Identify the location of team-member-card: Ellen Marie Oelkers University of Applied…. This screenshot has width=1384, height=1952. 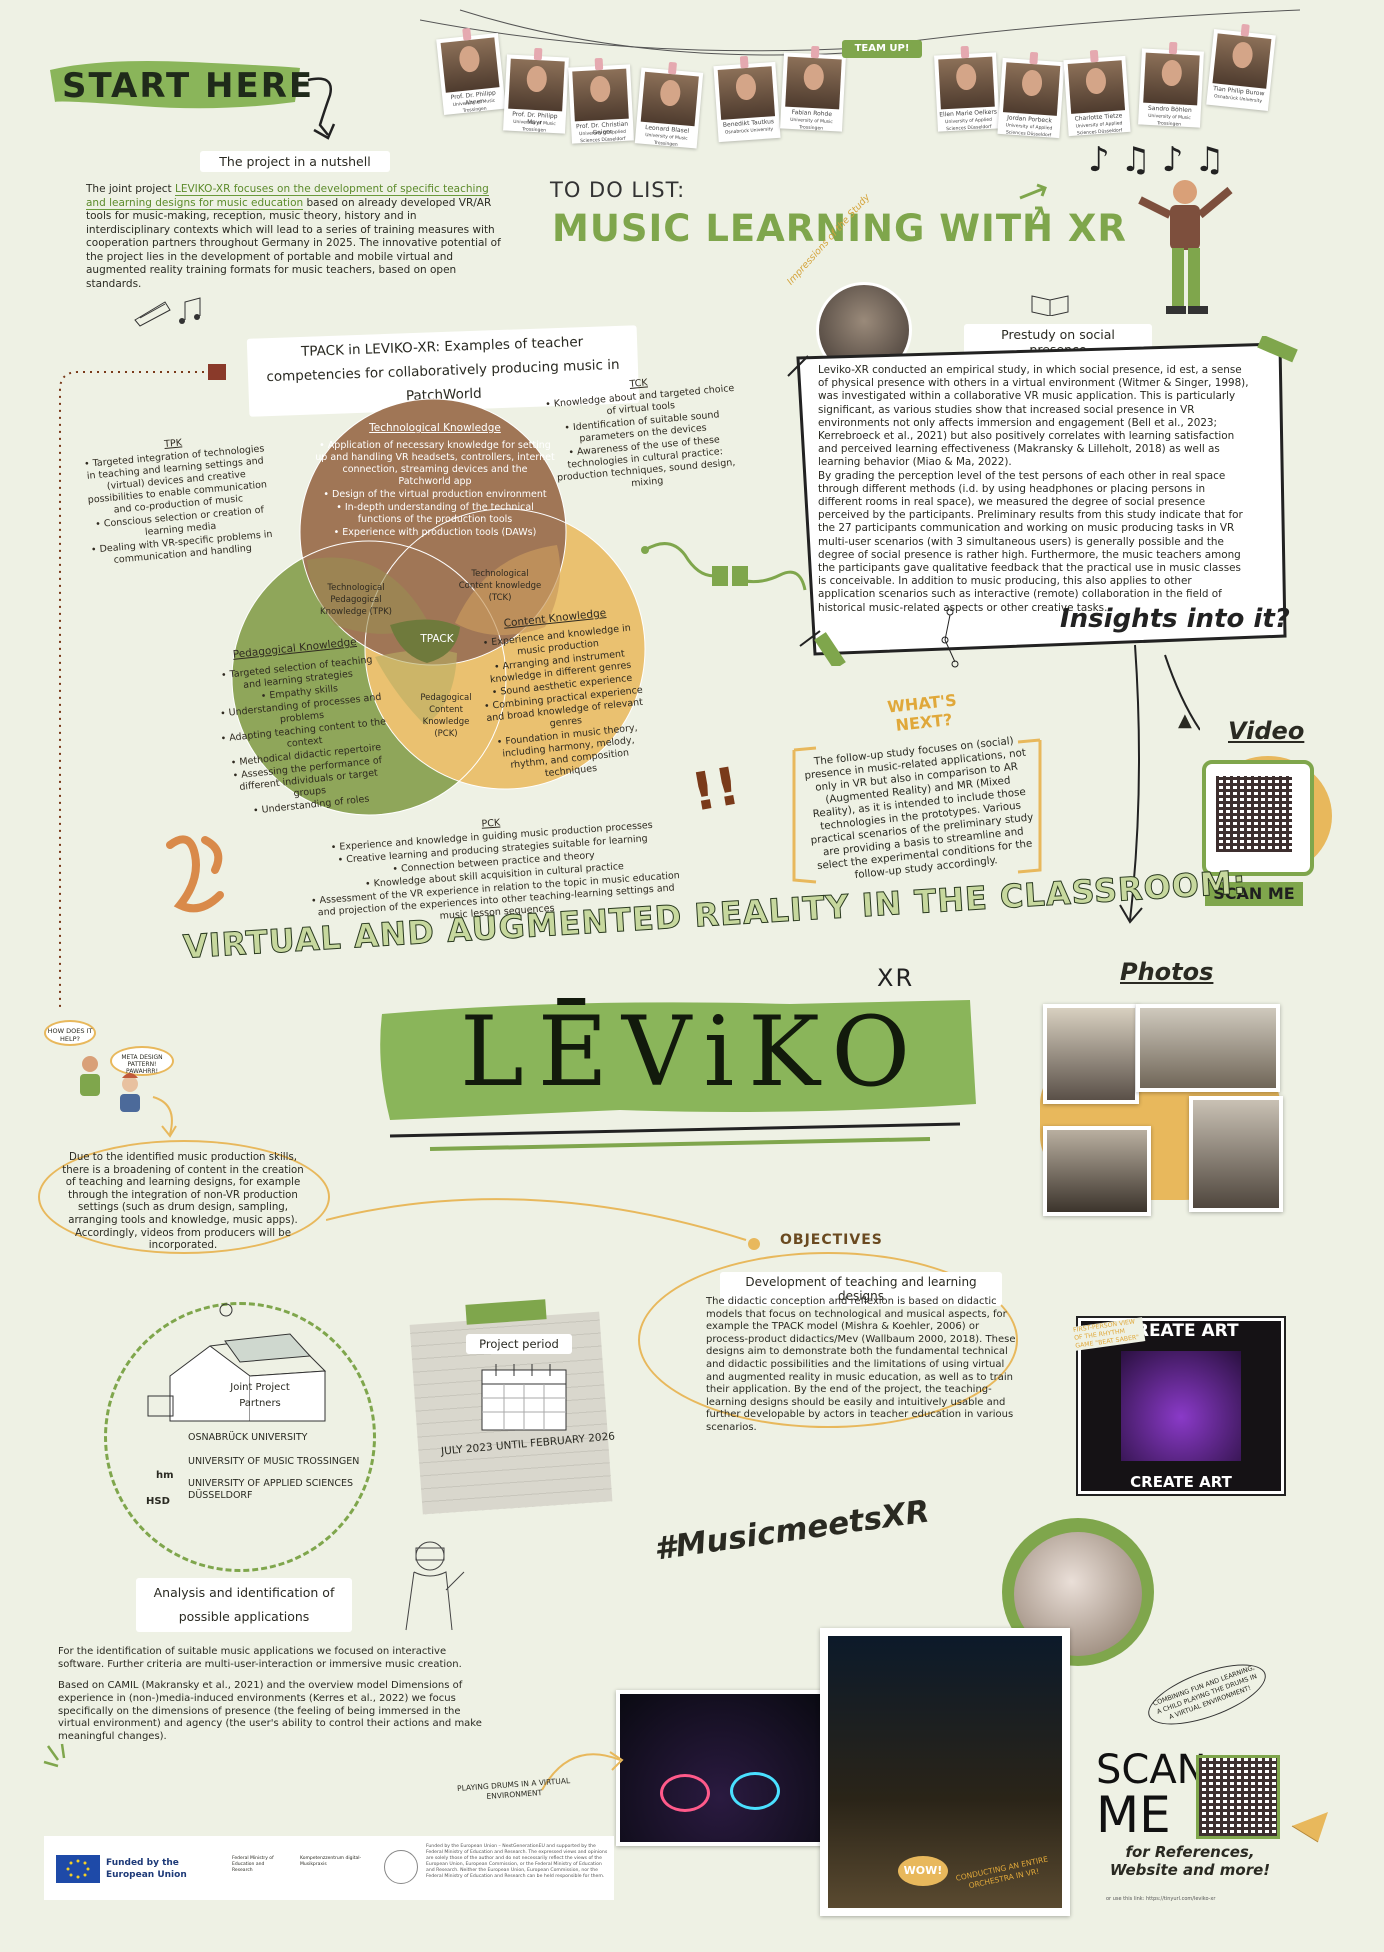
(967, 89).